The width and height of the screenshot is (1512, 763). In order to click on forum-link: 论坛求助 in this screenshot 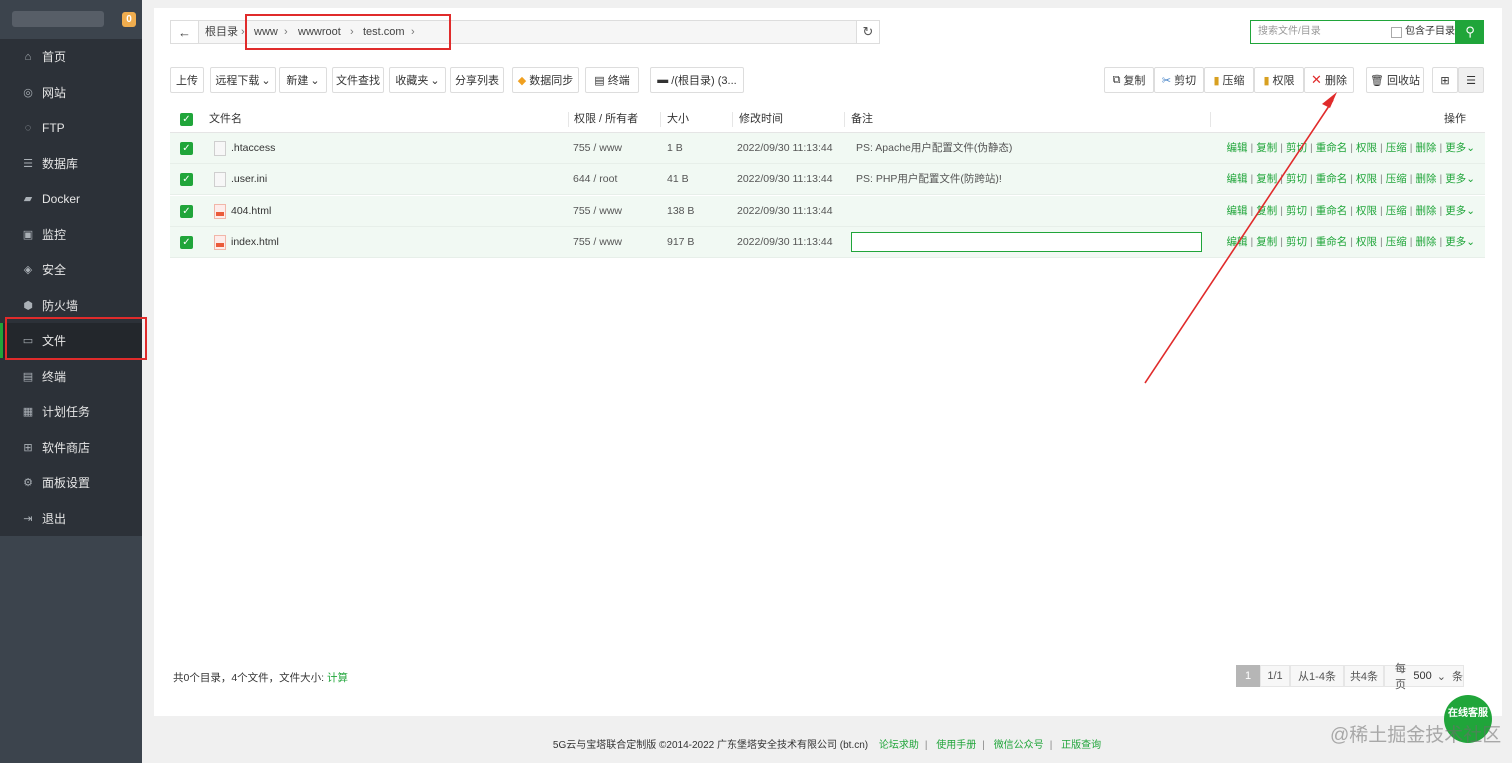, I will do `click(899, 745)`.